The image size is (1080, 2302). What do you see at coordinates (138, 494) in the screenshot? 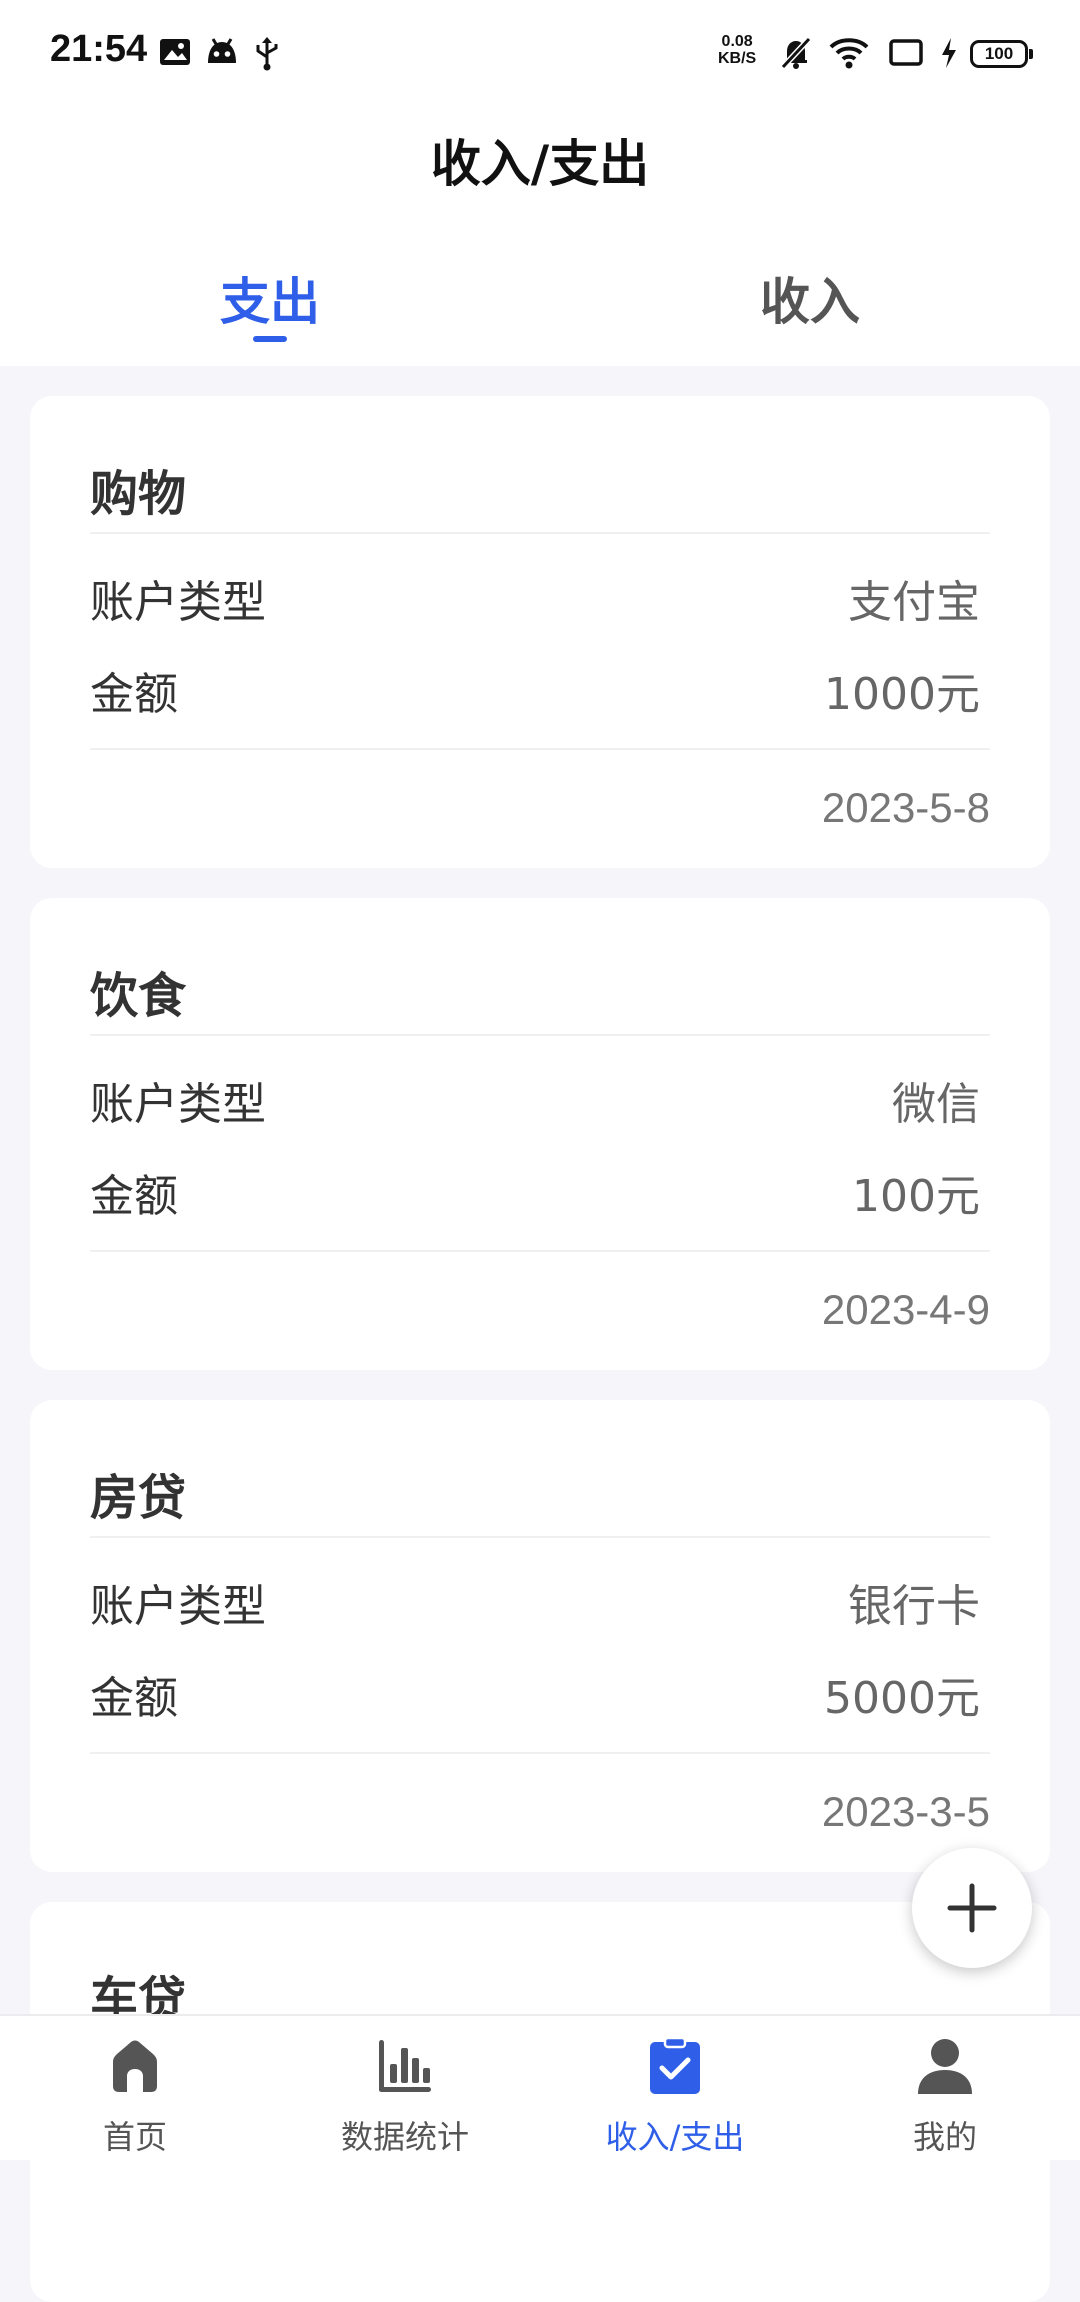
I see `record-category: 购物` at bounding box center [138, 494].